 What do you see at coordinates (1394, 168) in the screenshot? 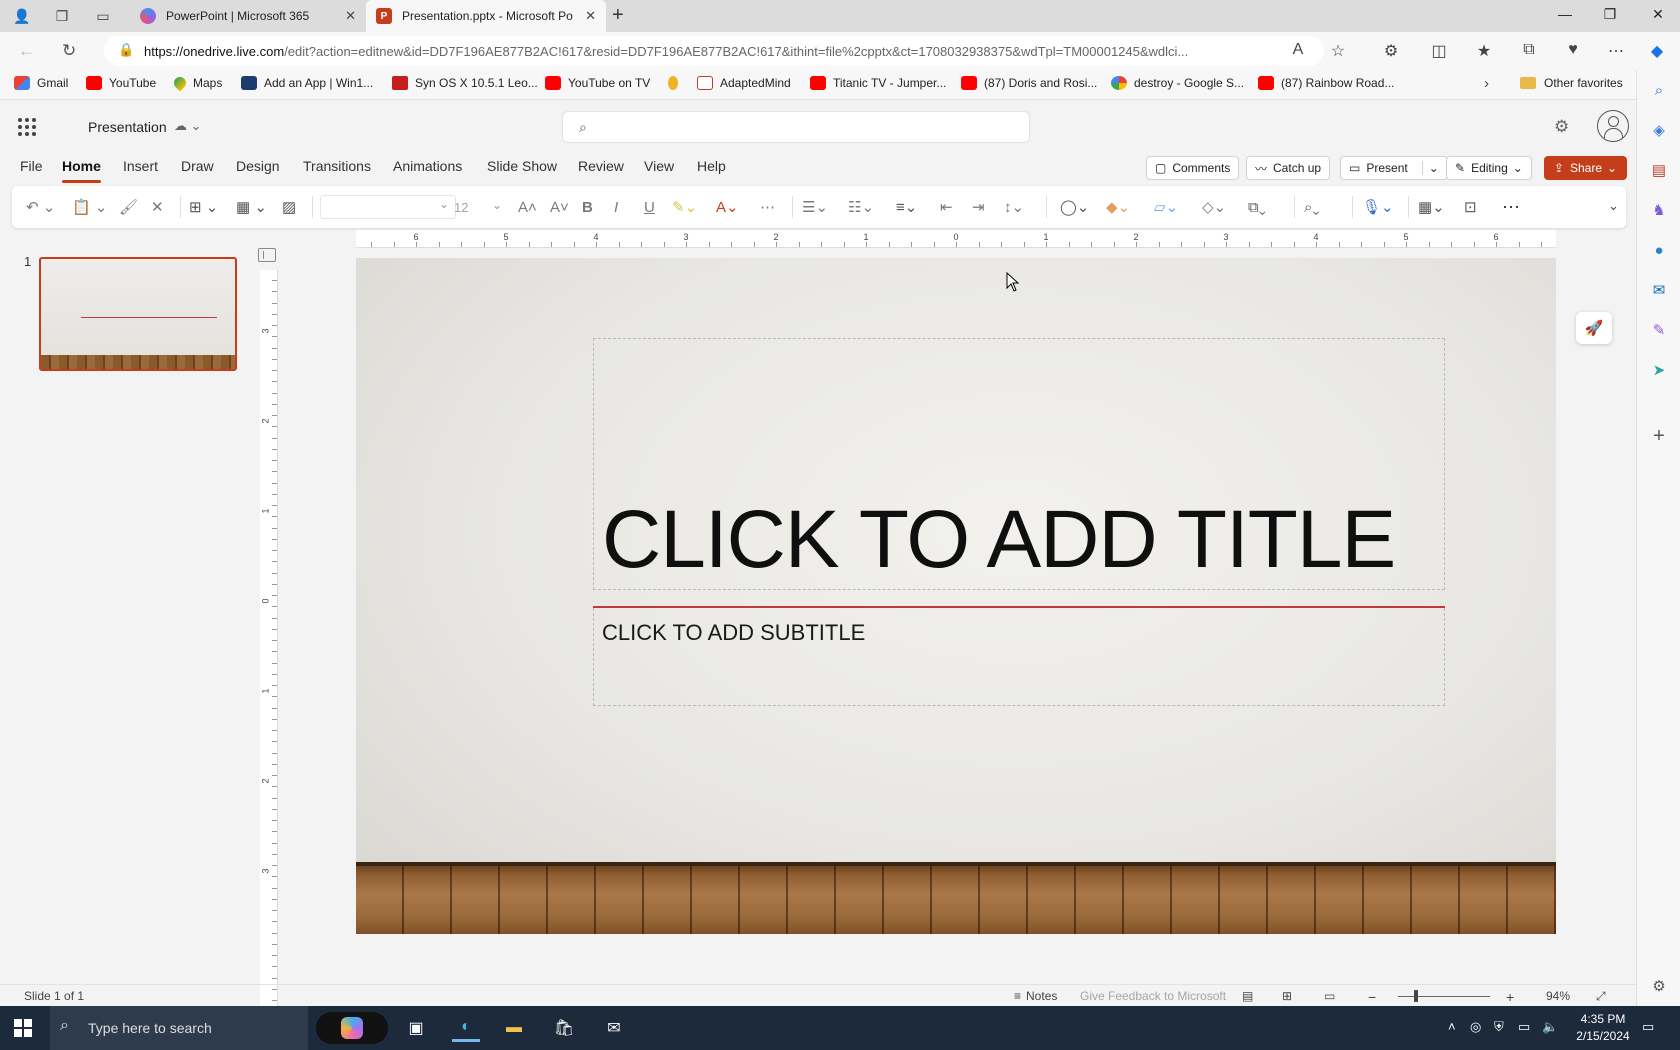
I see `present-button: ▭ Present ⌄` at bounding box center [1394, 168].